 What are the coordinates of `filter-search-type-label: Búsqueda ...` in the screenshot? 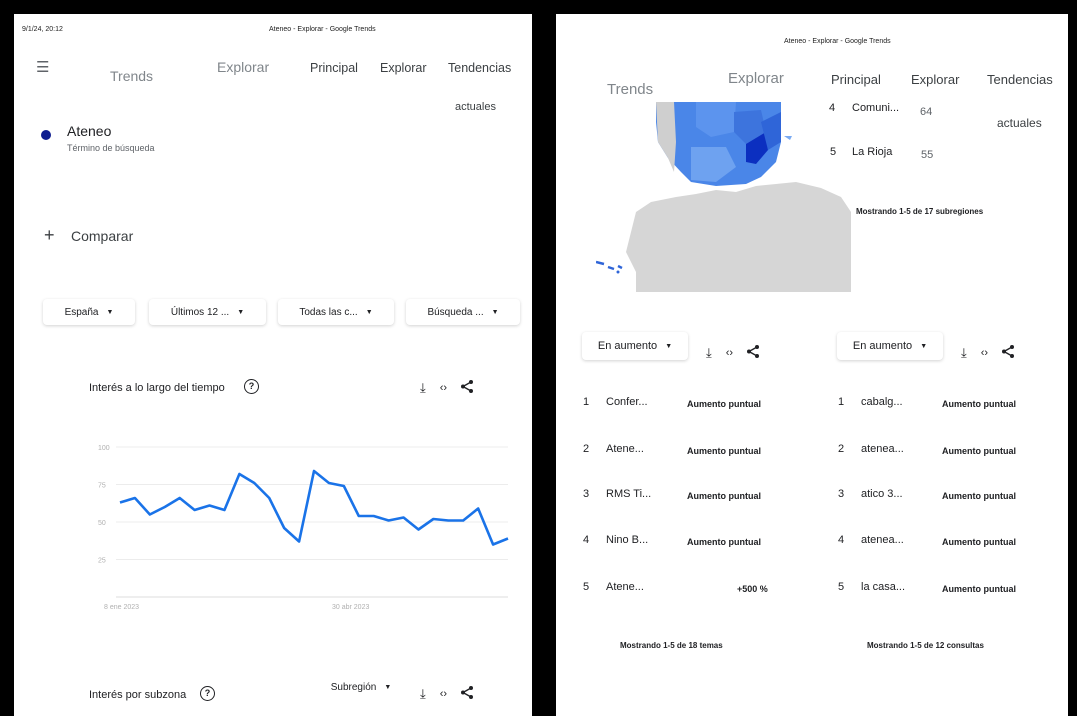 It's located at (455, 312).